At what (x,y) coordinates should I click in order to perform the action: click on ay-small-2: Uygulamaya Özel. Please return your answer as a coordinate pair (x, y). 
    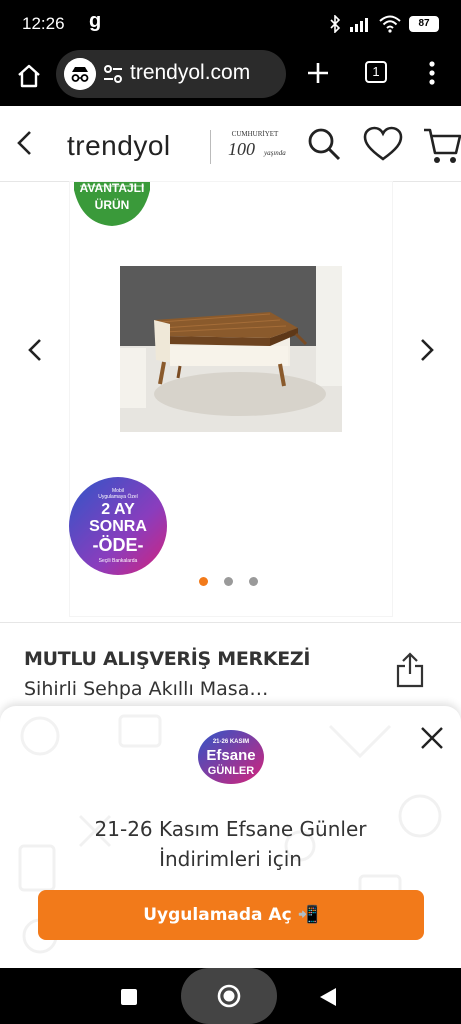
    Looking at the image, I should click on (117, 496).